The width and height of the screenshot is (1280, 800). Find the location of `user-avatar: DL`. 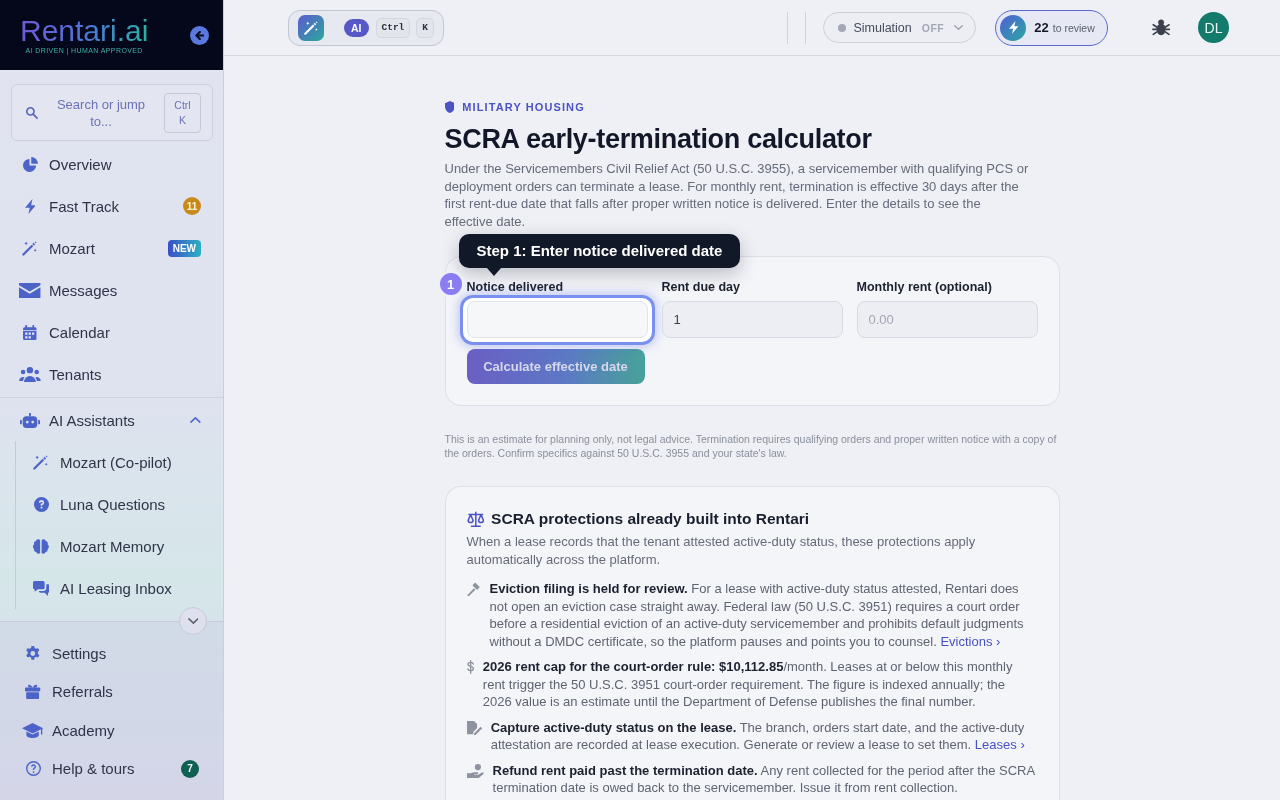

user-avatar: DL is located at coordinates (1213, 27).